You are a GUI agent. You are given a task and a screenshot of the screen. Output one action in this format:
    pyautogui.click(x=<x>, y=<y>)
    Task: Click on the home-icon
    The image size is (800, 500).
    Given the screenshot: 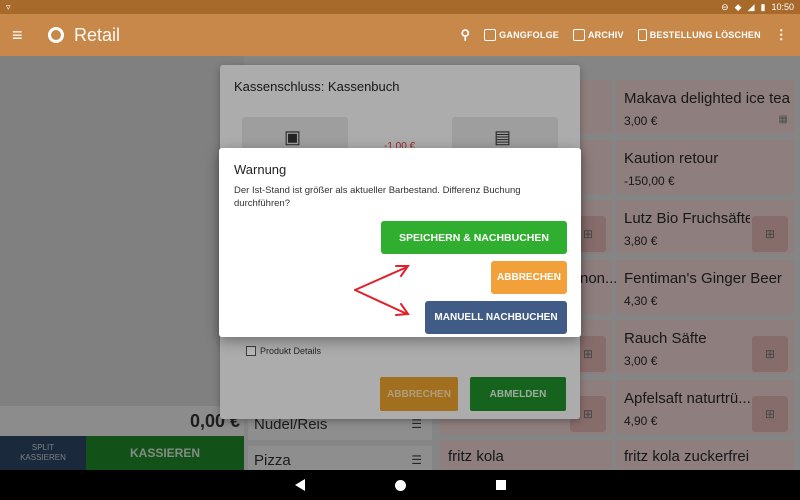 What is the action you would take?
    pyautogui.click(x=400, y=485)
    